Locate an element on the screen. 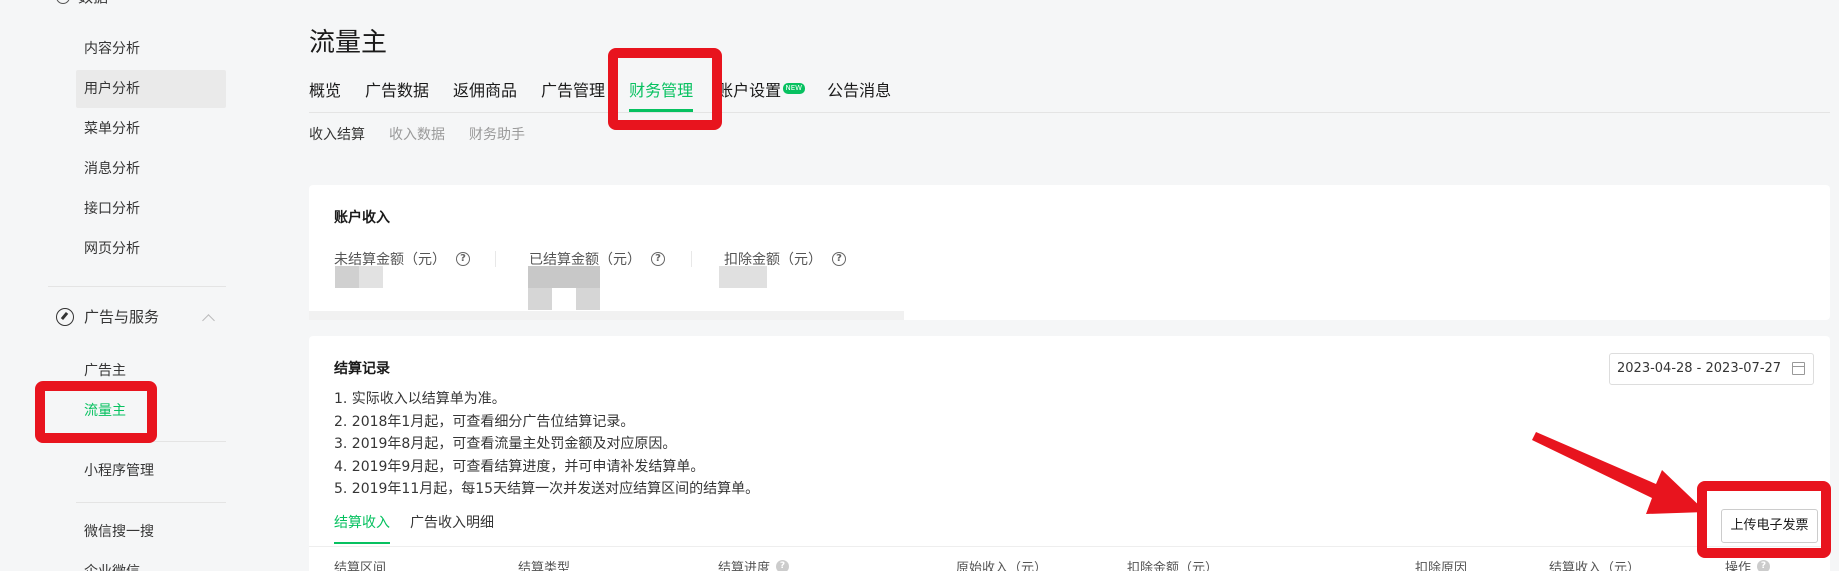 The width and height of the screenshot is (1839, 571). tab-announcements: 公告消息 is located at coordinates (859, 95).